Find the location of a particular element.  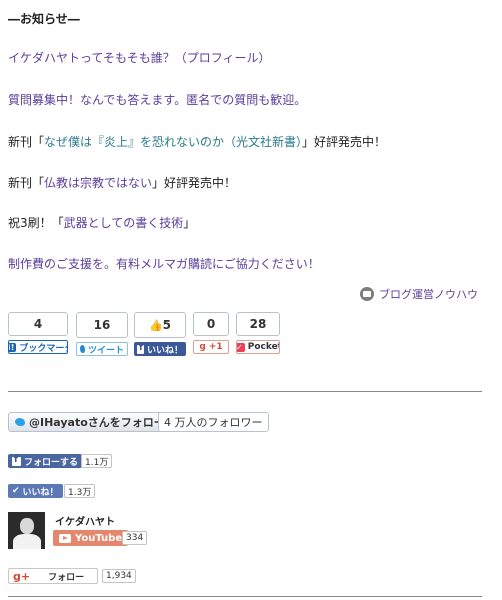

pocket-button: ✓ Pocket is located at coordinates (258, 347).